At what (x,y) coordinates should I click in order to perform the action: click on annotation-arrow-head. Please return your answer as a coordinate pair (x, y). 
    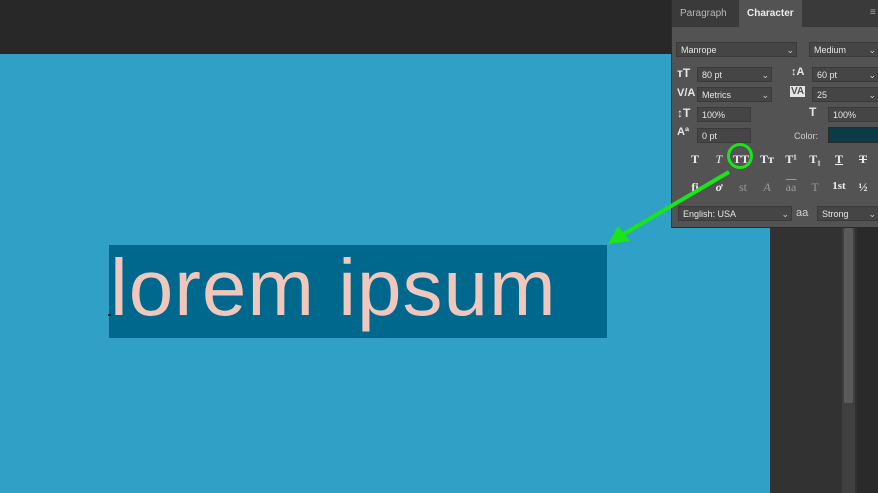
    Looking at the image, I should click on (619, 235).